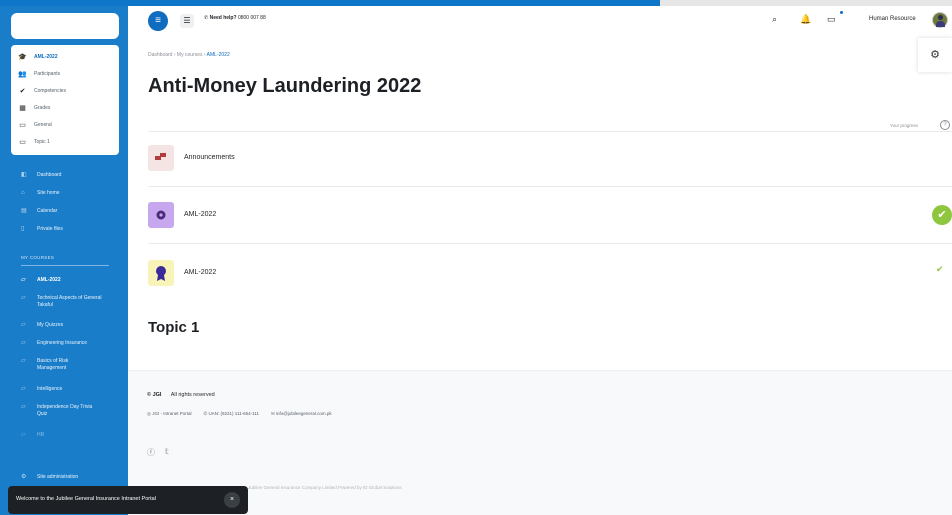 This screenshot has width=952, height=515. What do you see at coordinates (154, 395) in the screenshot?
I see `footer-copyright: © JGI` at bounding box center [154, 395].